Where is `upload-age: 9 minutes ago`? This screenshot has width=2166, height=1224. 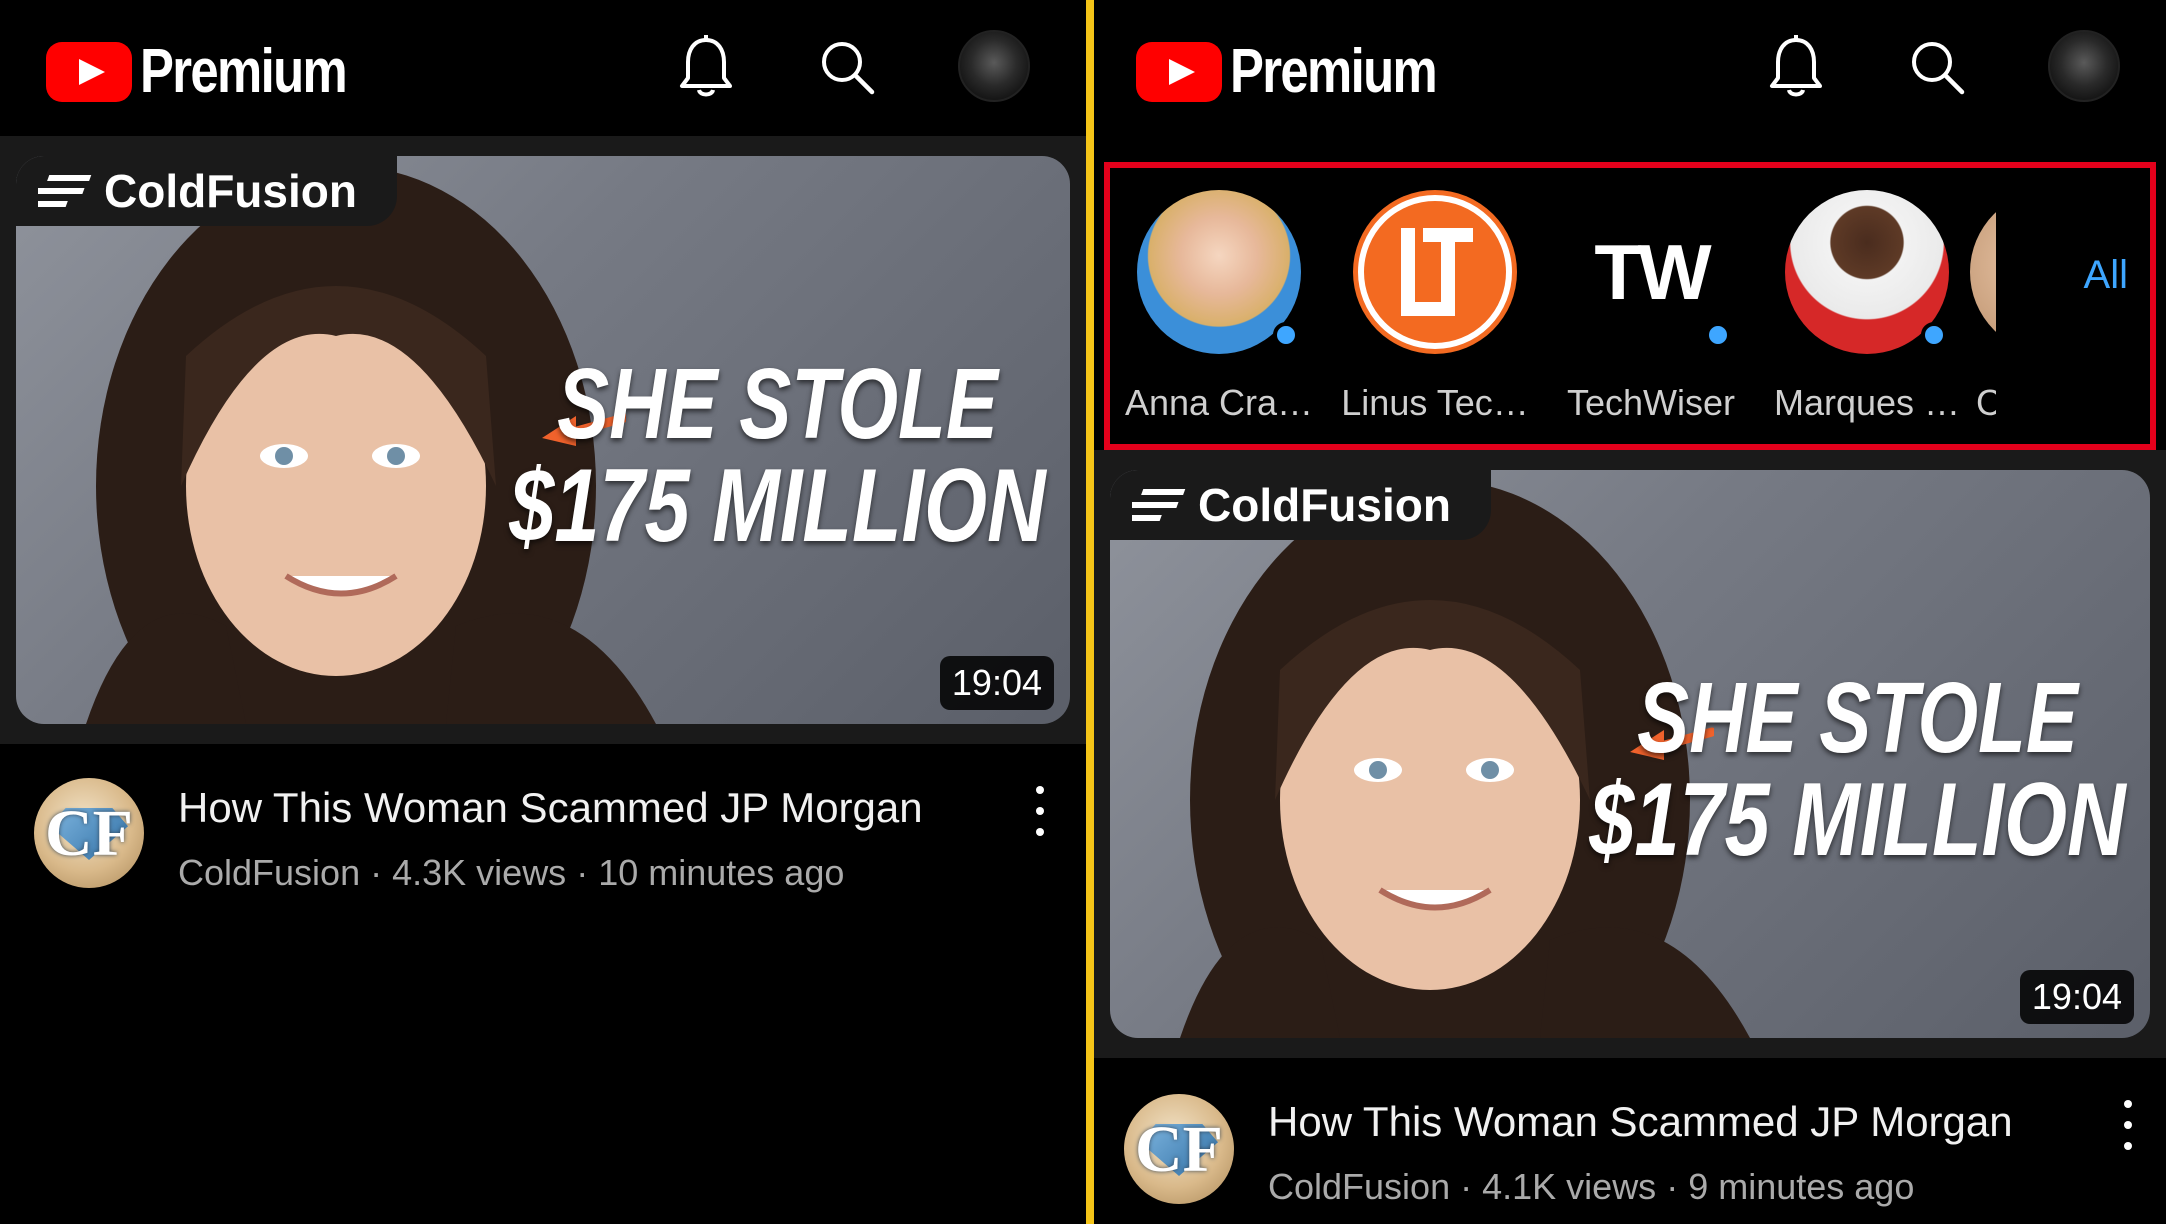 upload-age: 9 minutes ago is located at coordinates (1801, 1186).